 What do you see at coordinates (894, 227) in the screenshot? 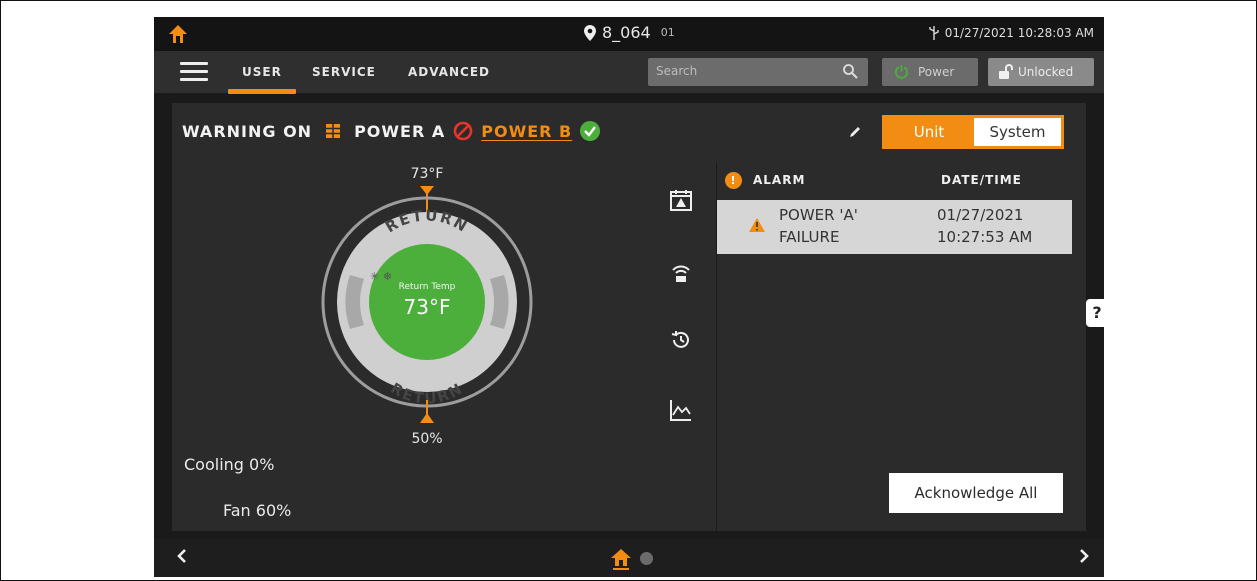
I see `alarm-row: POWER 'A' FAILURE 01/27/2021 10:27:53 AM` at bounding box center [894, 227].